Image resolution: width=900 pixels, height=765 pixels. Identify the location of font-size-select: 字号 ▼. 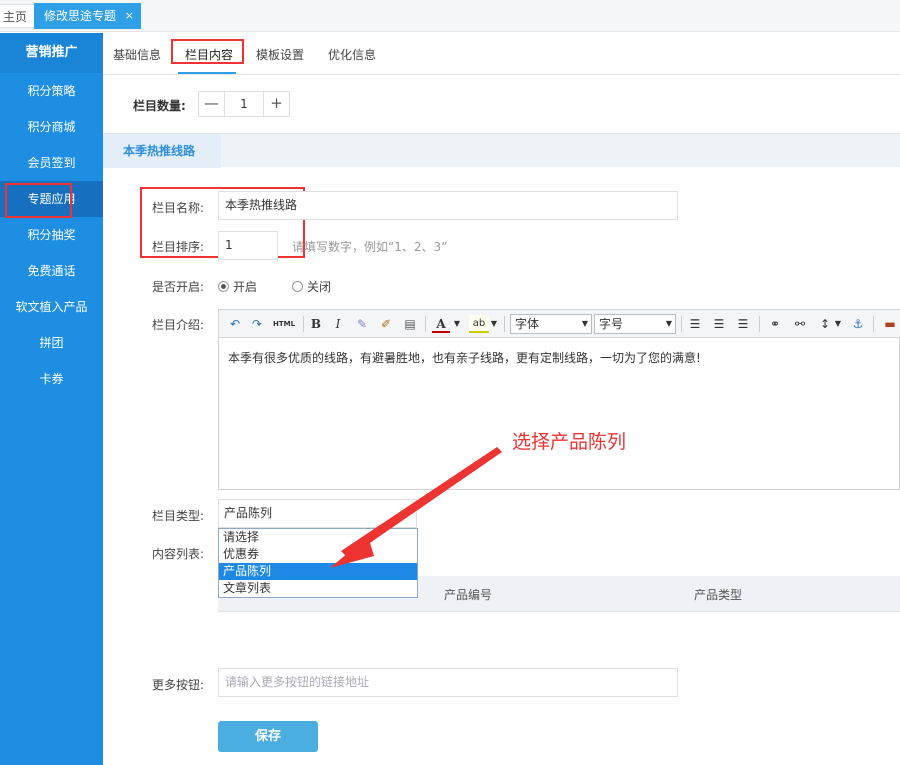
(635, 324).